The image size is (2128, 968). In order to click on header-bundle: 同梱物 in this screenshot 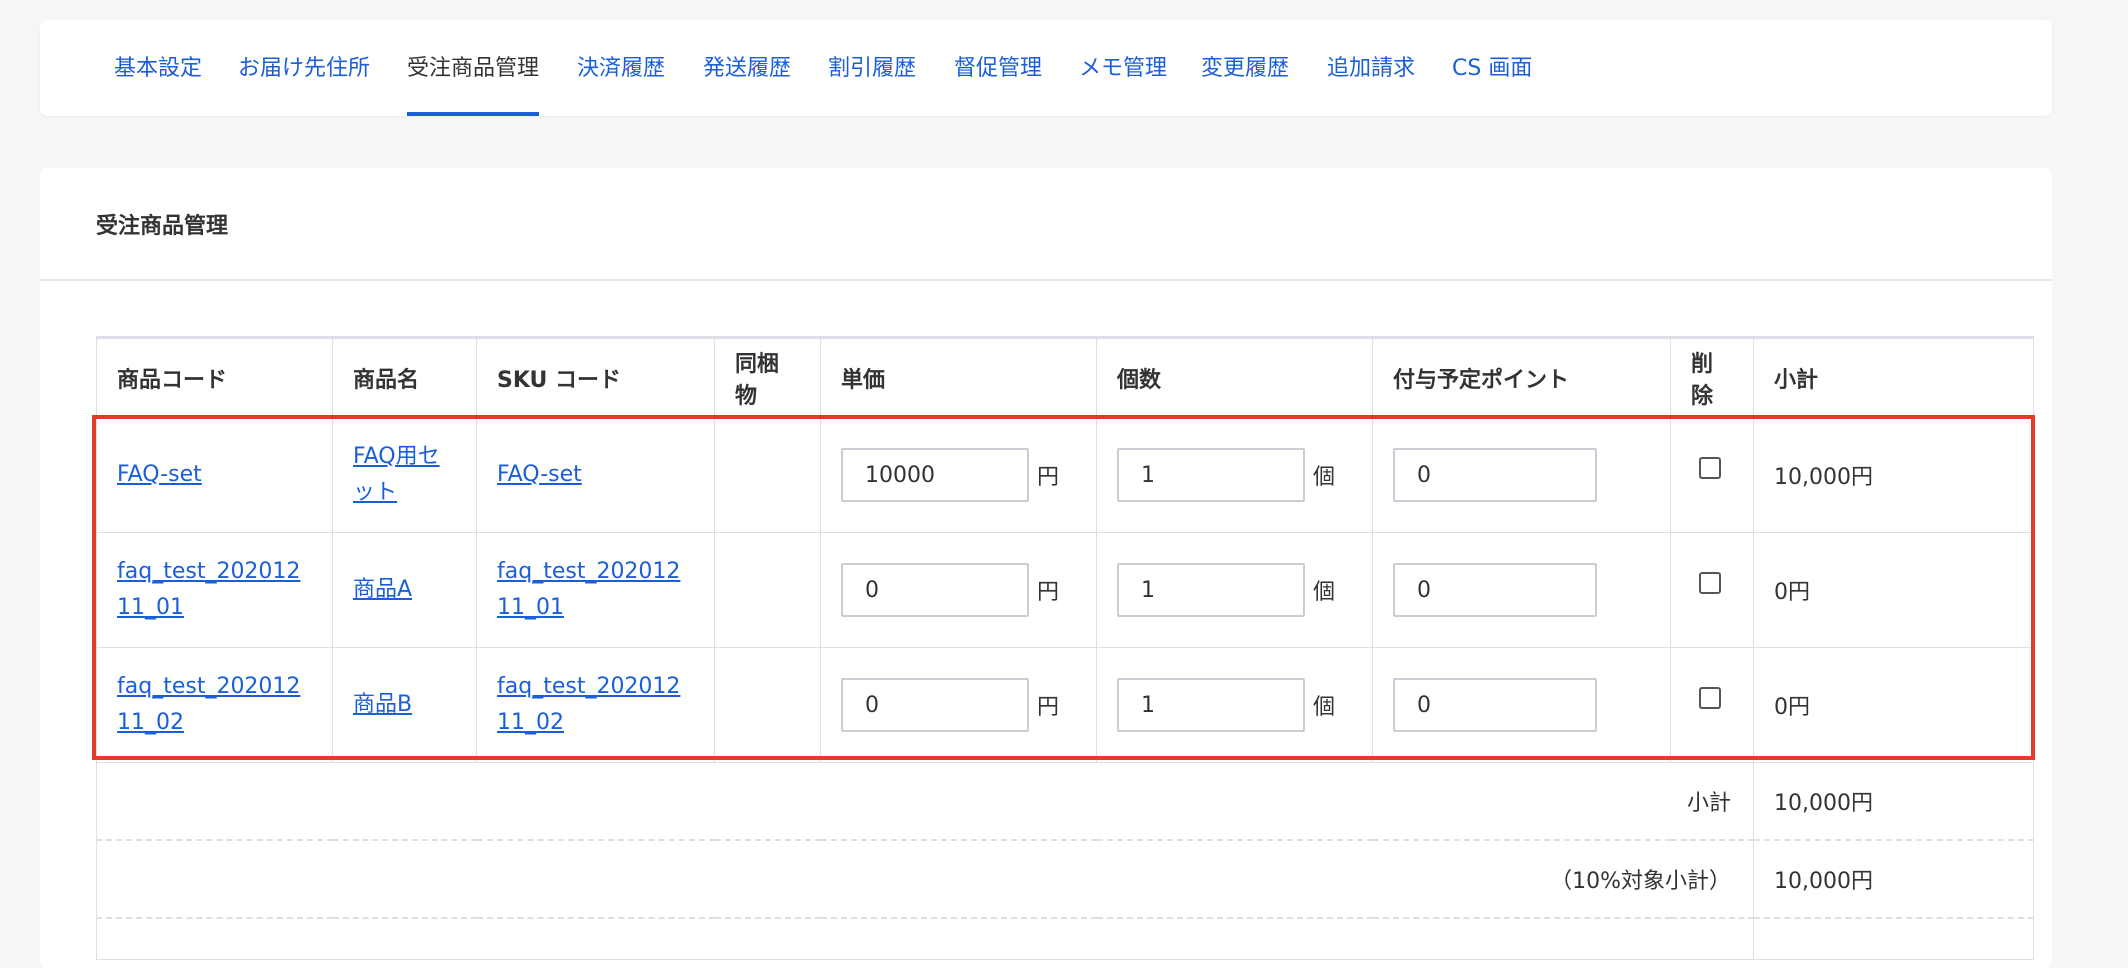, I will do `click(767, 377)`.